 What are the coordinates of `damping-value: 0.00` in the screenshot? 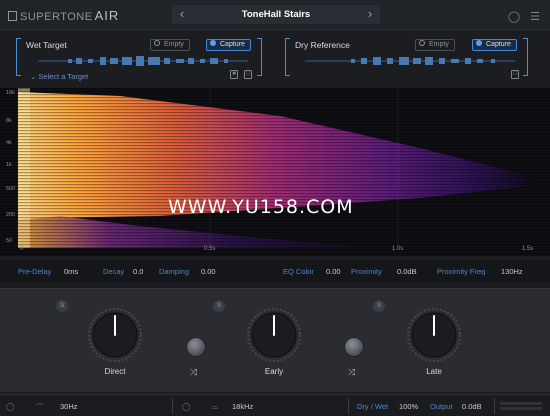 It's located at (208, 271).